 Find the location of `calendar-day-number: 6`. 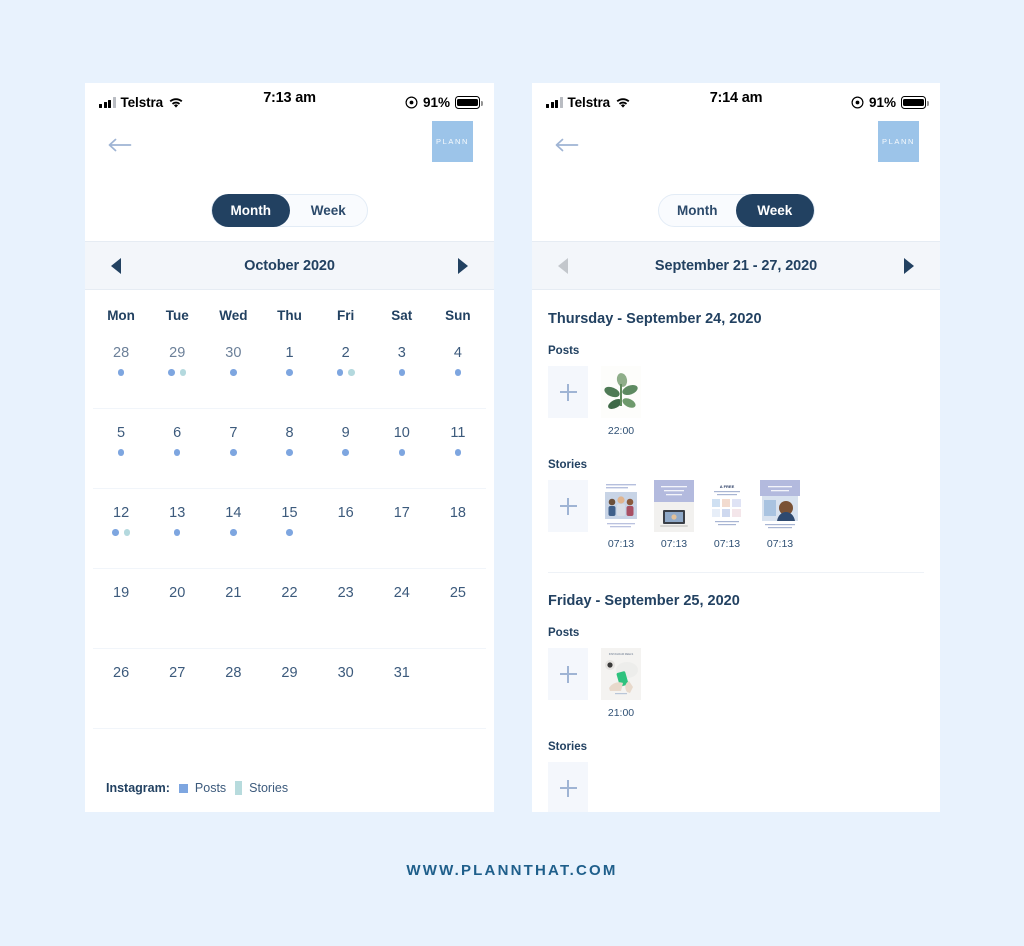

calendar-day-number: 6 is located at coordinates (177, 433).